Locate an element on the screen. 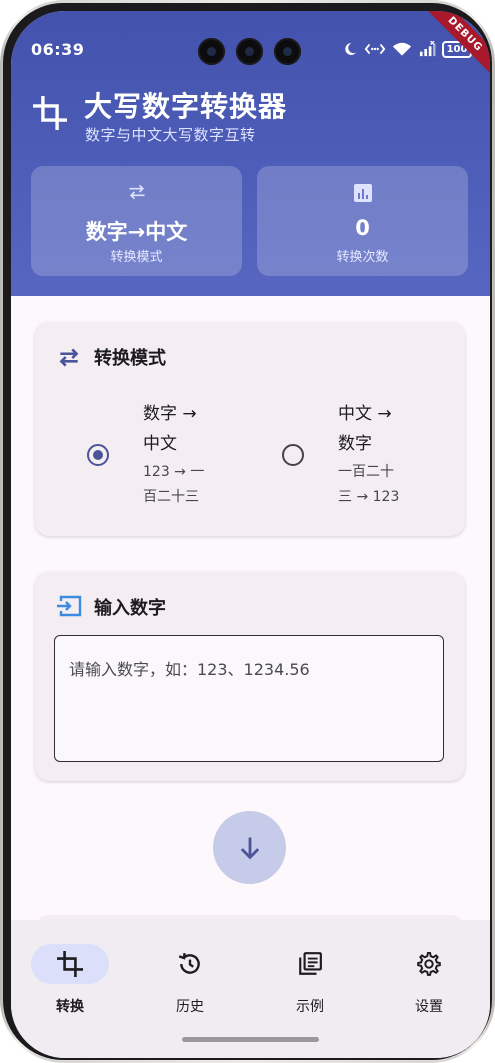 This screenshot has width=495, height=1063. moon-icon is located at coordinates (350, 48).